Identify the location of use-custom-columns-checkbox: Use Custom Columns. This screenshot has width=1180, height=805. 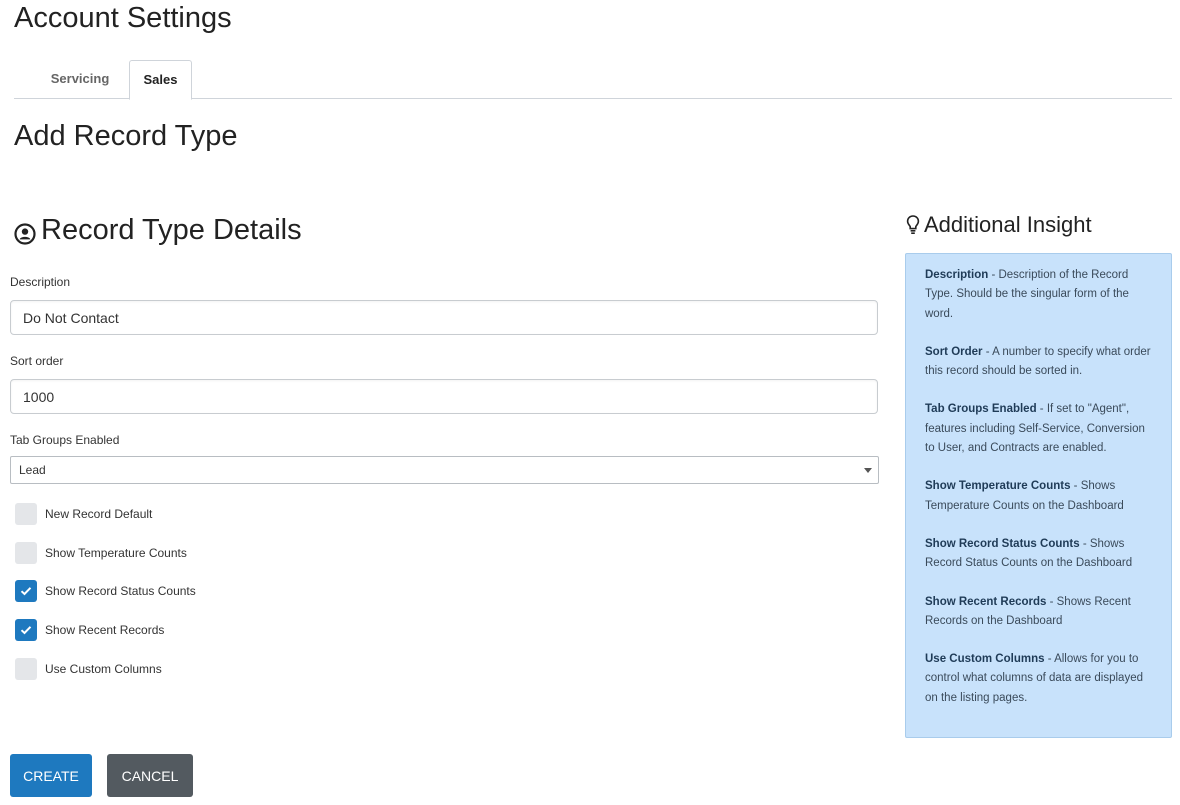
(88, 669).